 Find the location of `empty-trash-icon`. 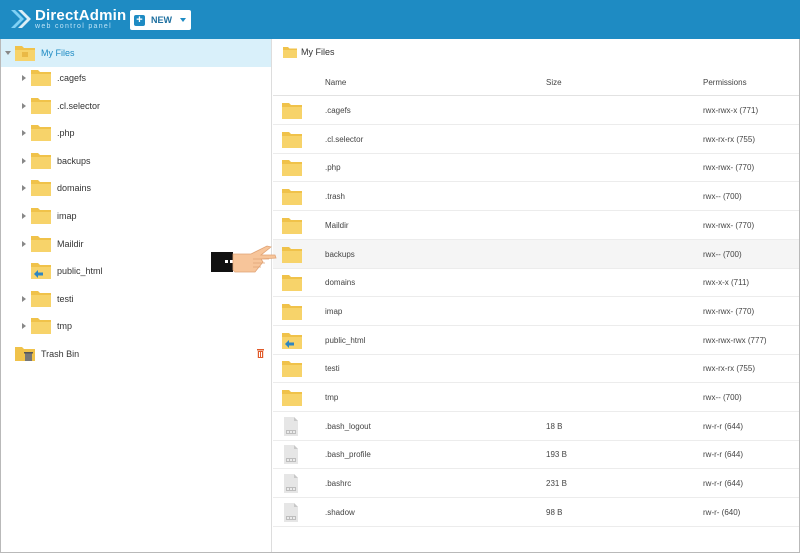

empty-trash-icon is located at coordinates (260, 353).